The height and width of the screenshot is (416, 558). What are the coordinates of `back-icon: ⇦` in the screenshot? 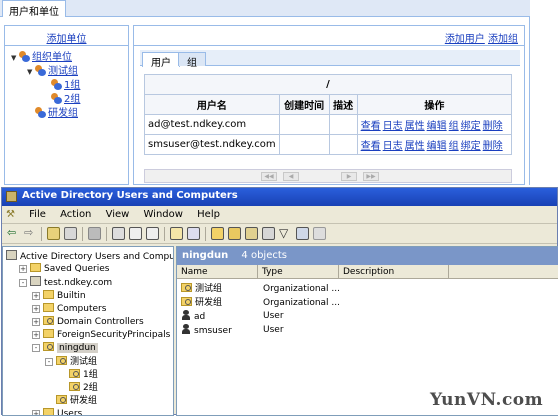 It's located at (13, 233).